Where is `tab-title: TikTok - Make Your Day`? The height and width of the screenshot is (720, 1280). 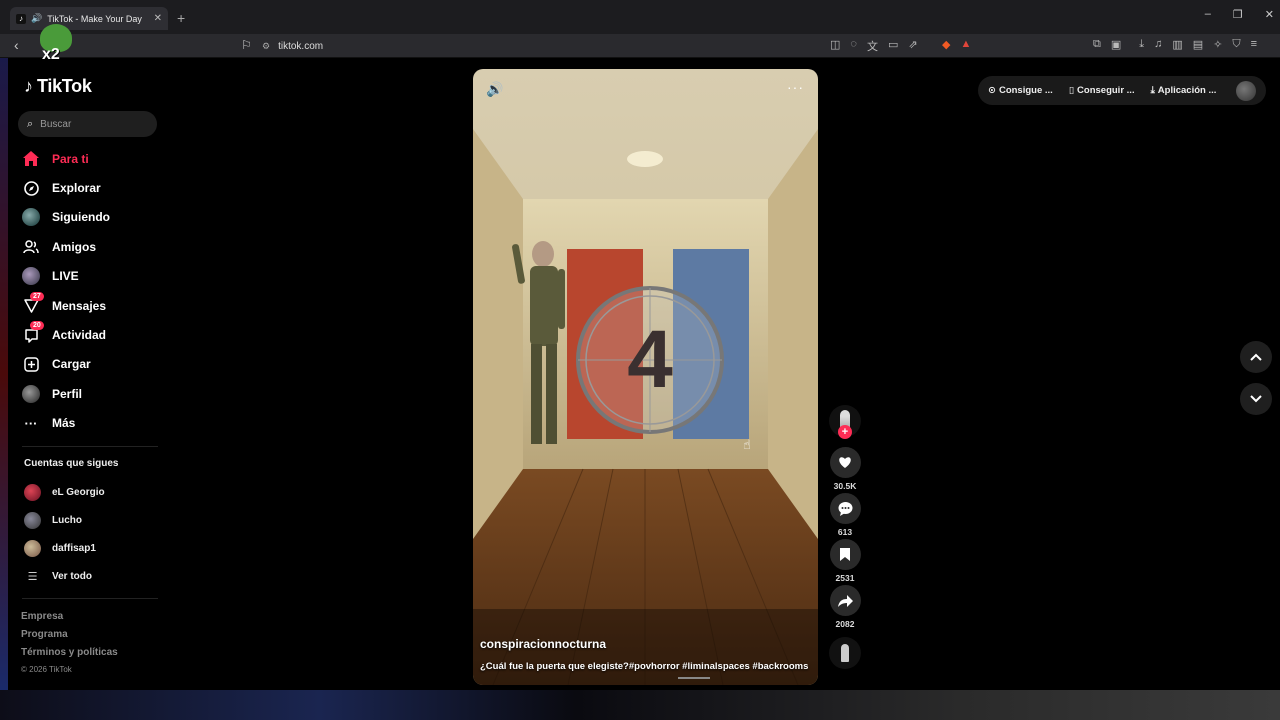 tab-title: TikTok - Make Your Day is located at coordinates (94, 18).